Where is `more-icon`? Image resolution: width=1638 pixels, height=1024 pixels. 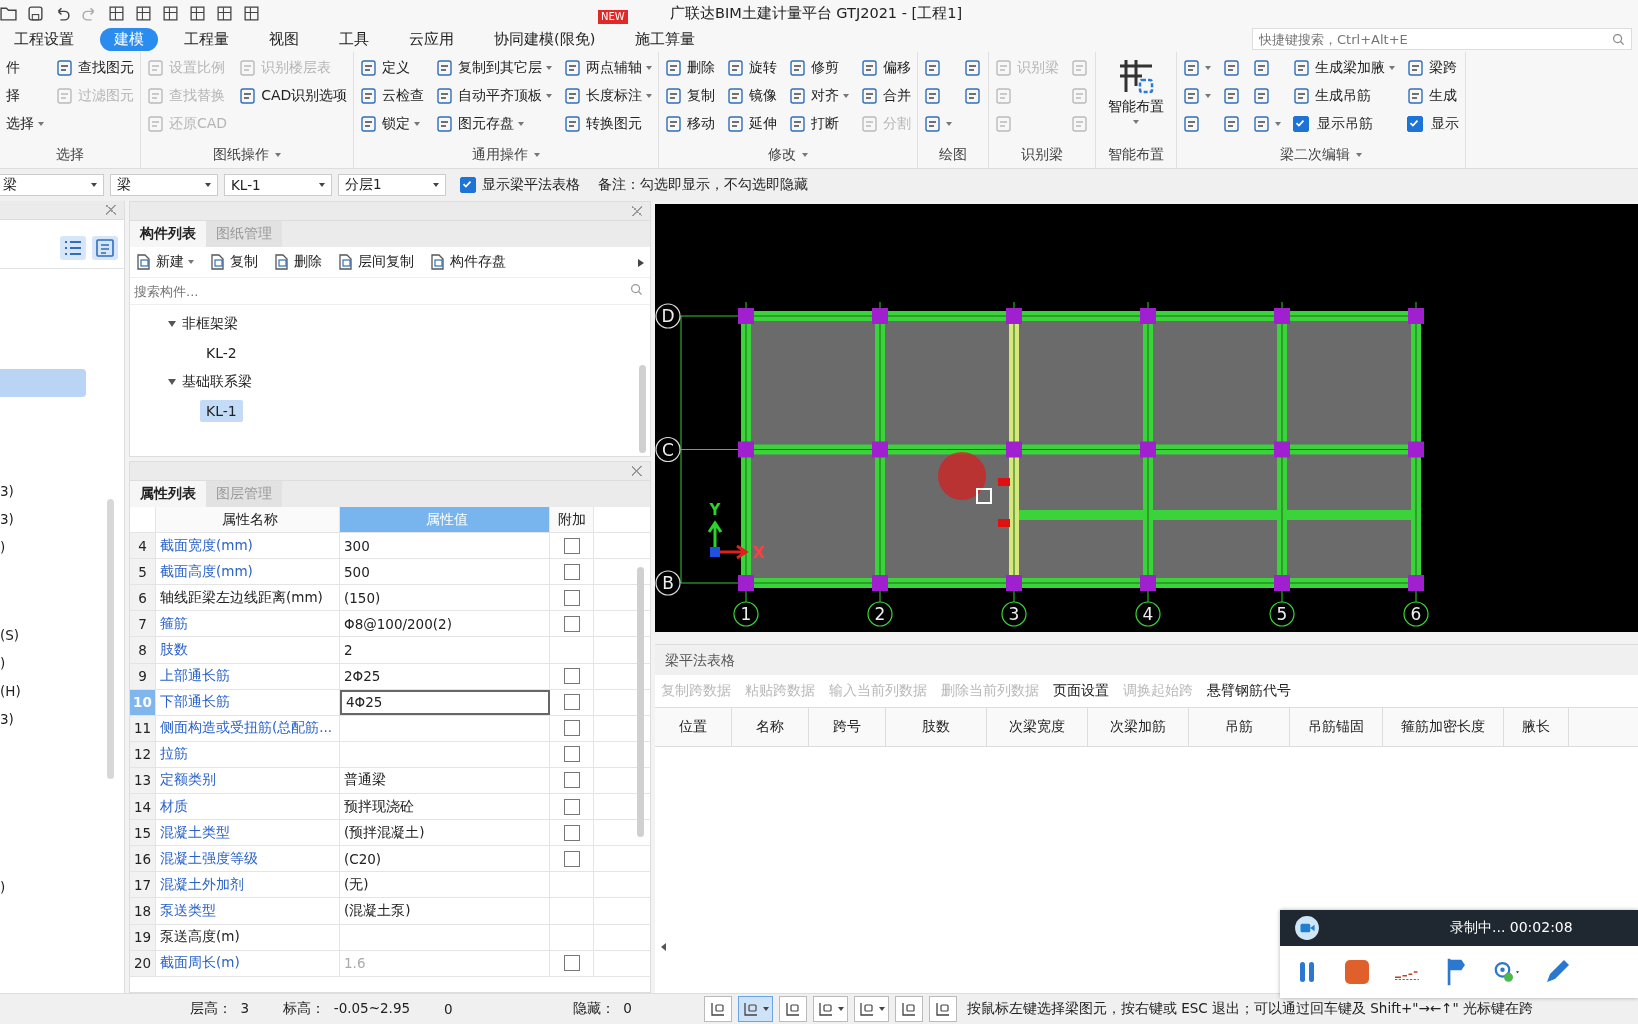
more-icon is located at coordinates (641, 263).